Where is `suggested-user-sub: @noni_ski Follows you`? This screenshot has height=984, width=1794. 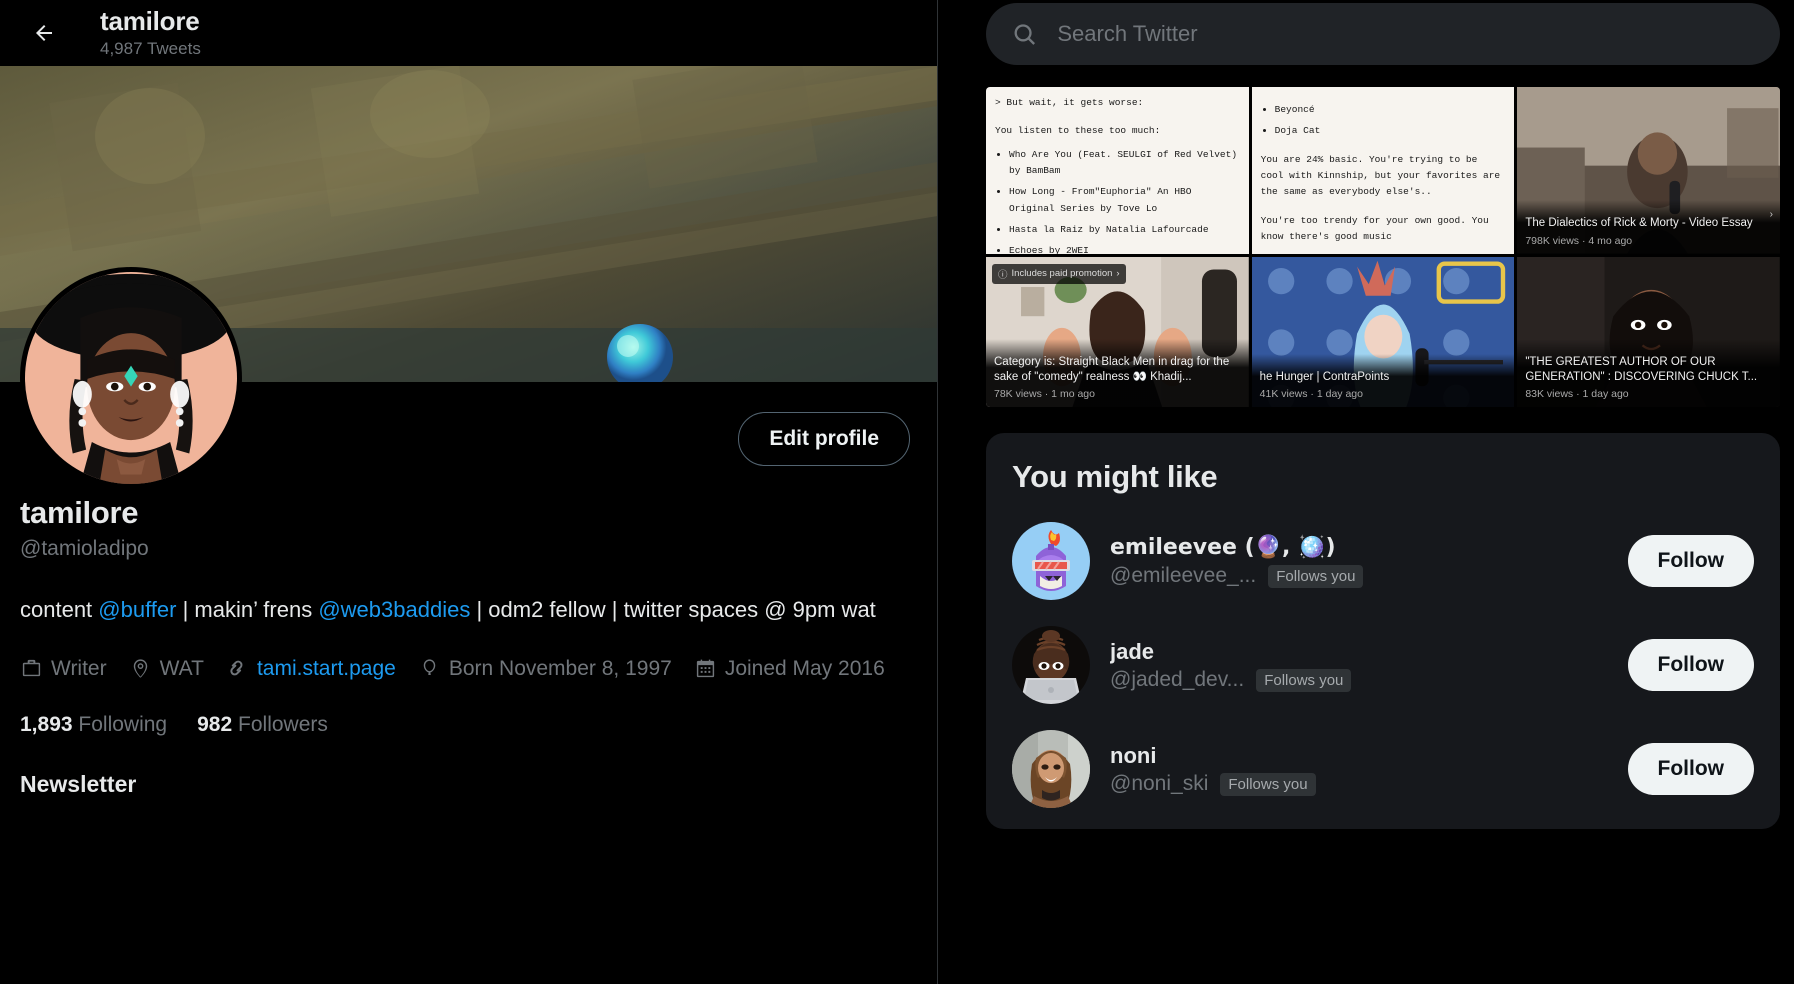 suggested-user-sub: @noni_ski Follows you is located at coordinates (1359, 784).